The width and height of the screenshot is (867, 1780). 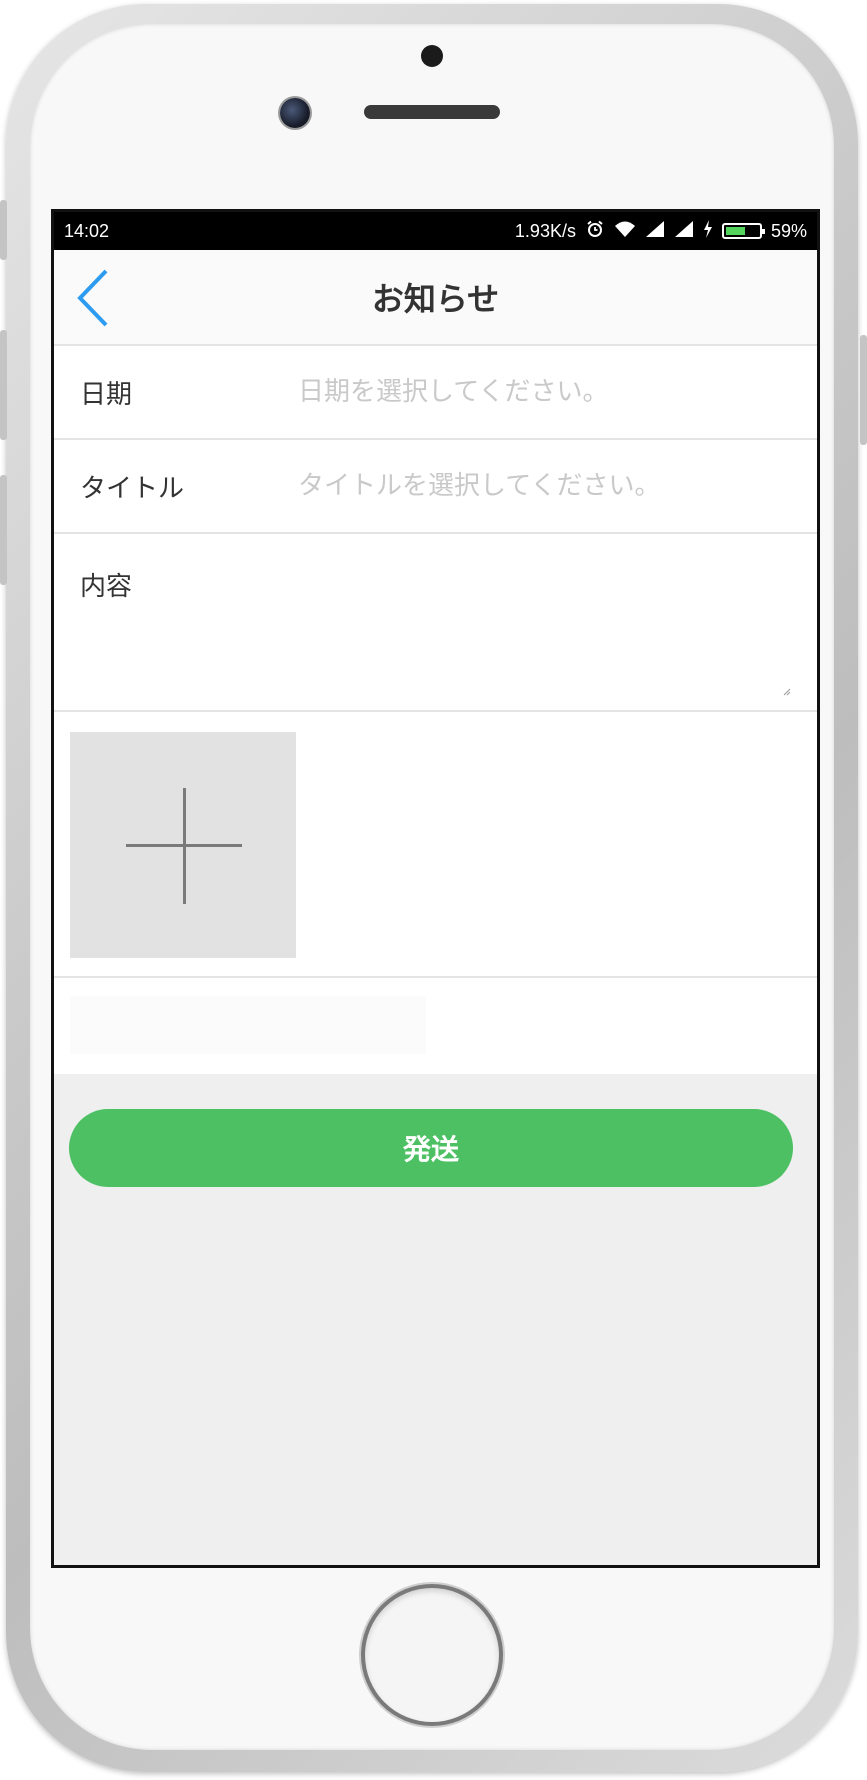 I want to click on send-button: 発送, so click(x=431, y=1148).